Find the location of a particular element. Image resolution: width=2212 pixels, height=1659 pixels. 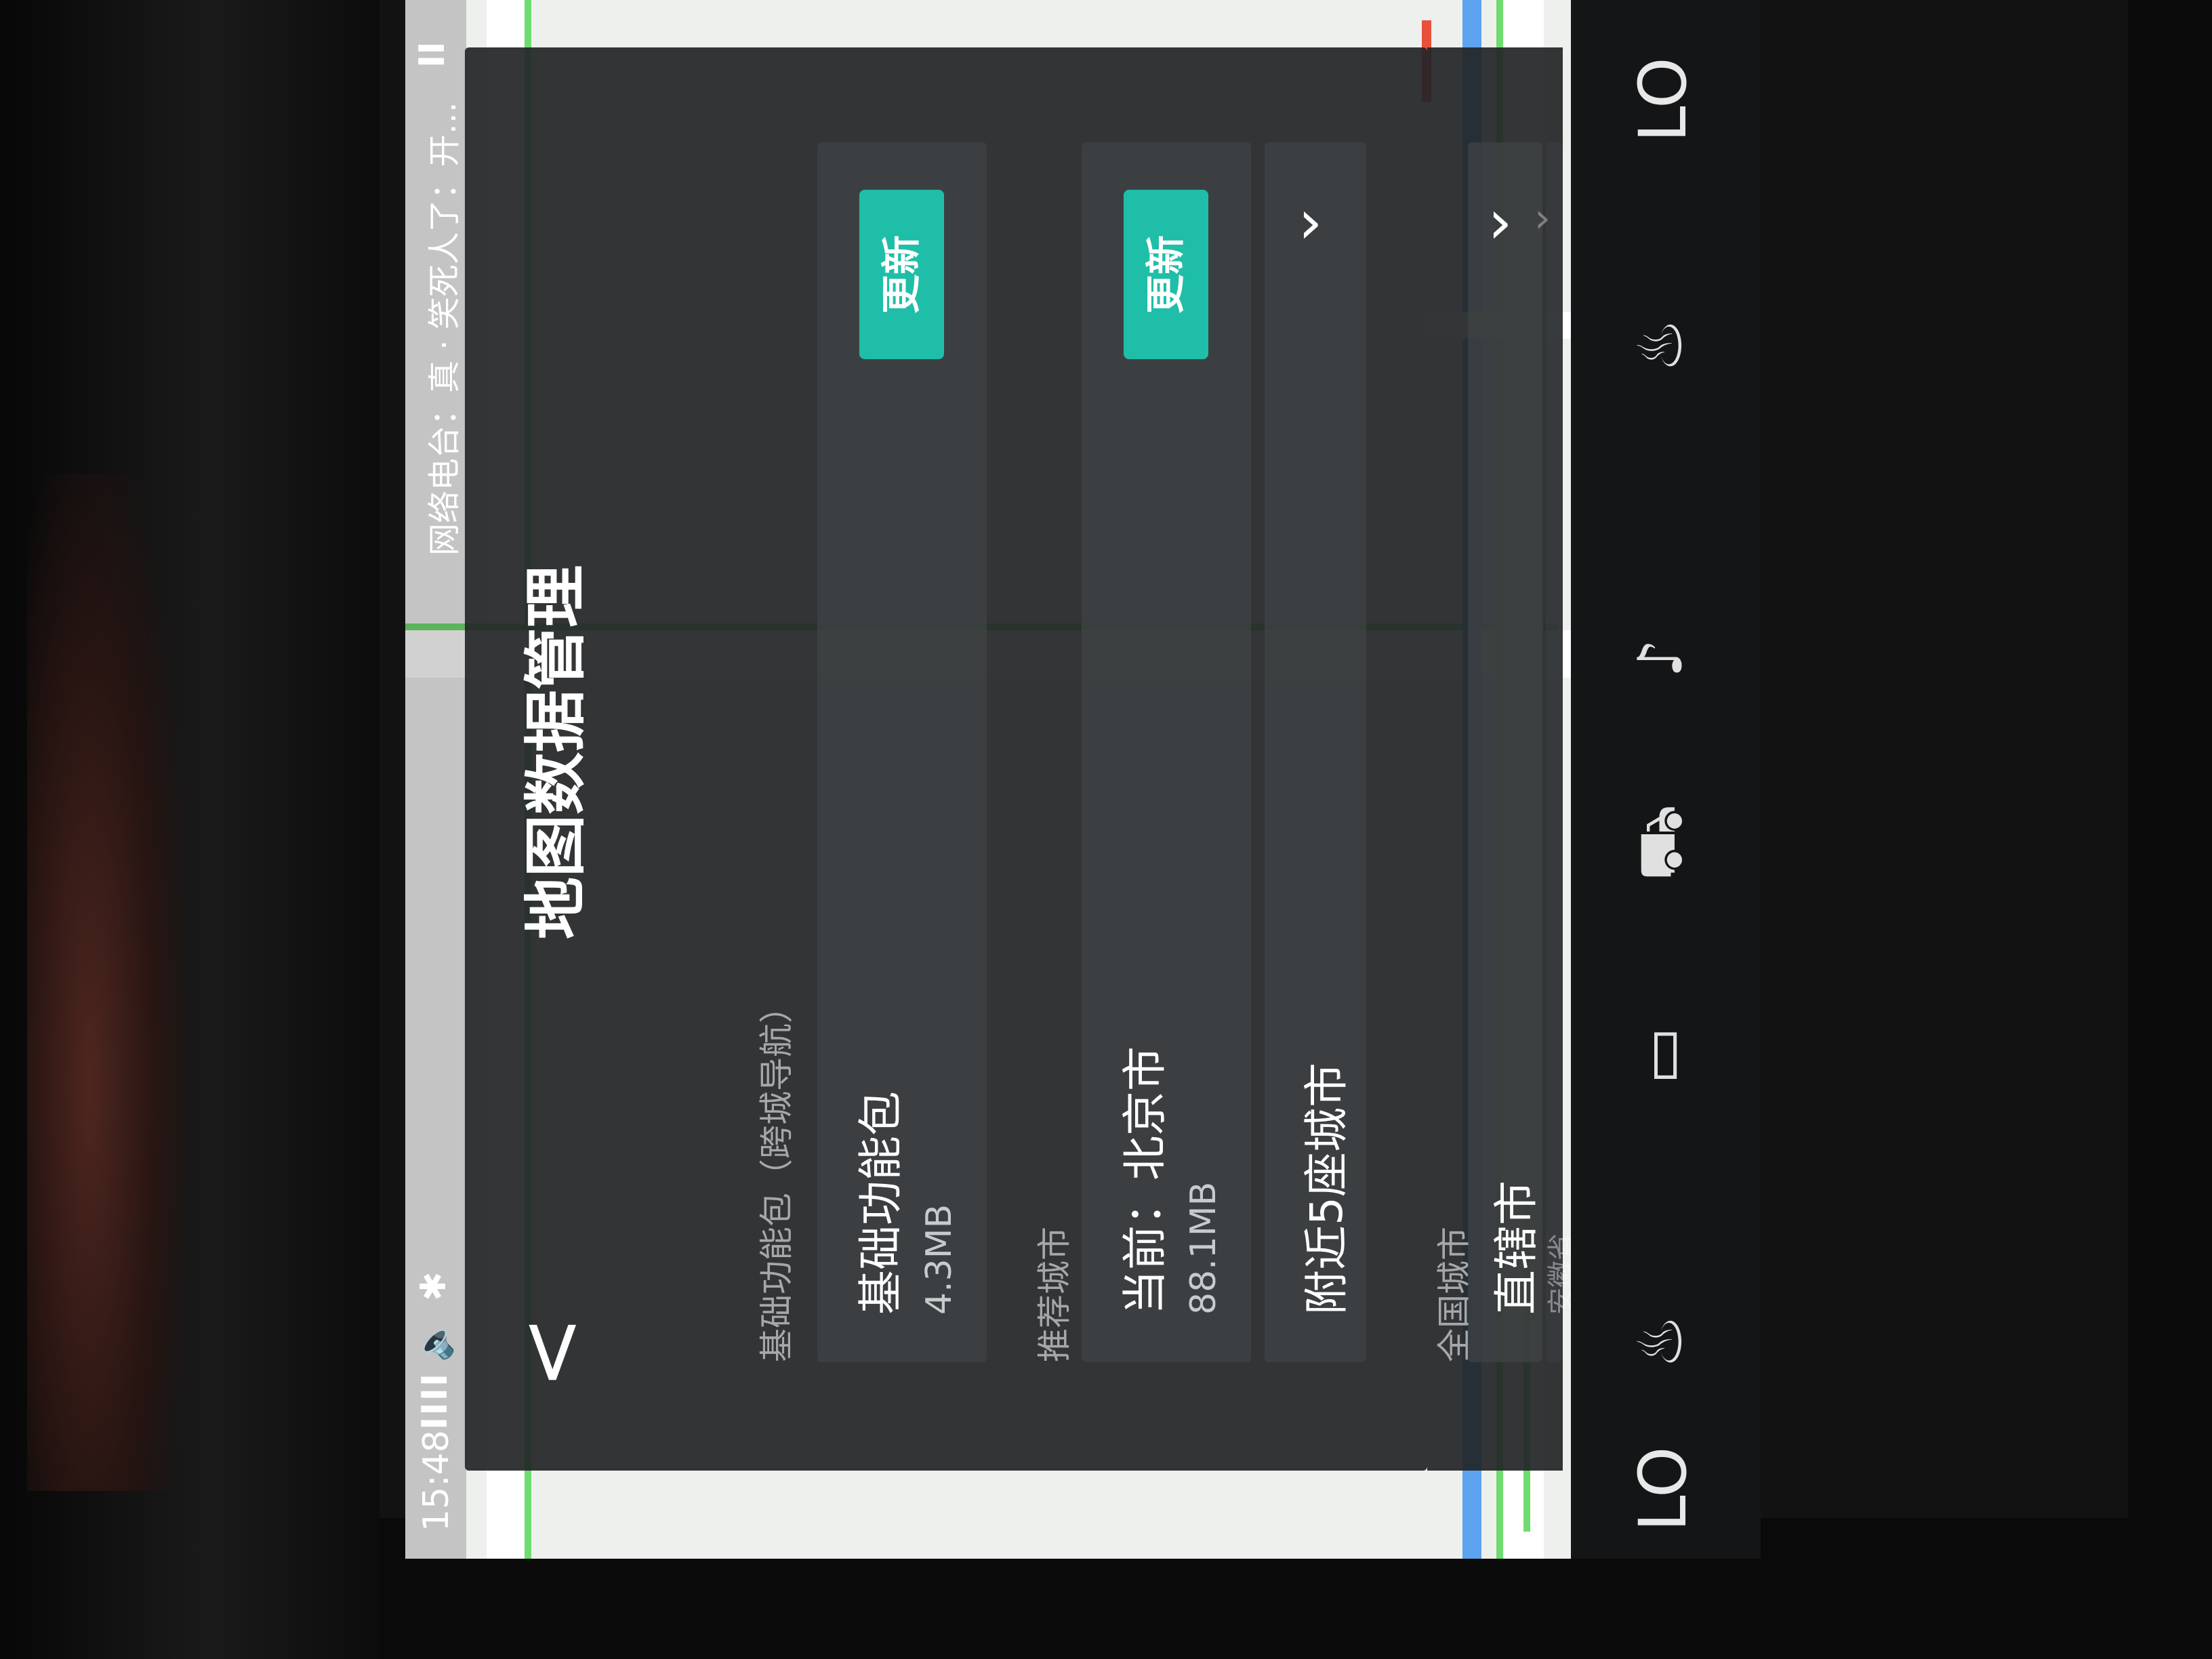

climate-dock: LO ♨ ▭ ⛟ ♪ ♨ LO is located at coordinates (1666, 780).